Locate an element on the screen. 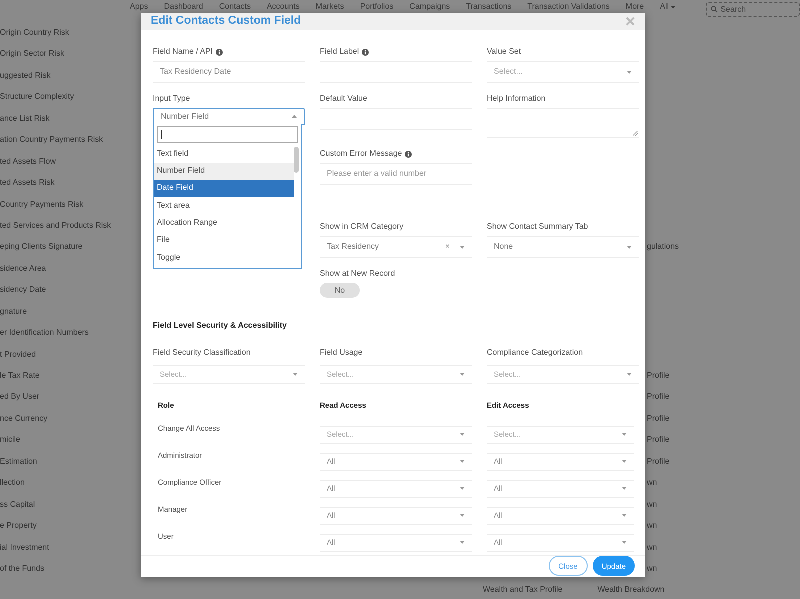 The height and width of the screenshot is (599, 800). list-item: ted Assets Risk is located at coordinates (70, 183).